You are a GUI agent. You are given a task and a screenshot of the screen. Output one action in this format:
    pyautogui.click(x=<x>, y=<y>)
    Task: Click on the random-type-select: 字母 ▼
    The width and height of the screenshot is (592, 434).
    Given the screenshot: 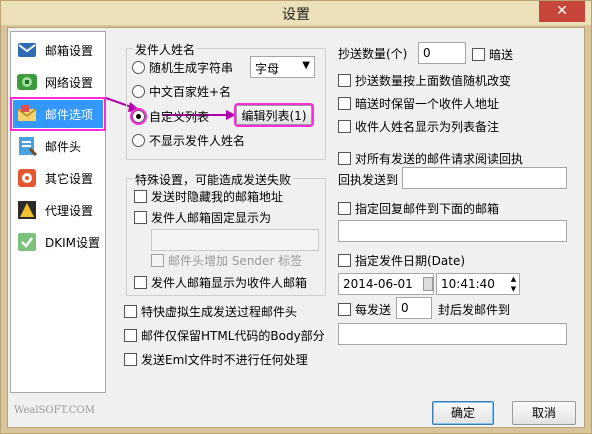 What is the action you would take?
    pyautogui.click(x=282, y=67)
    